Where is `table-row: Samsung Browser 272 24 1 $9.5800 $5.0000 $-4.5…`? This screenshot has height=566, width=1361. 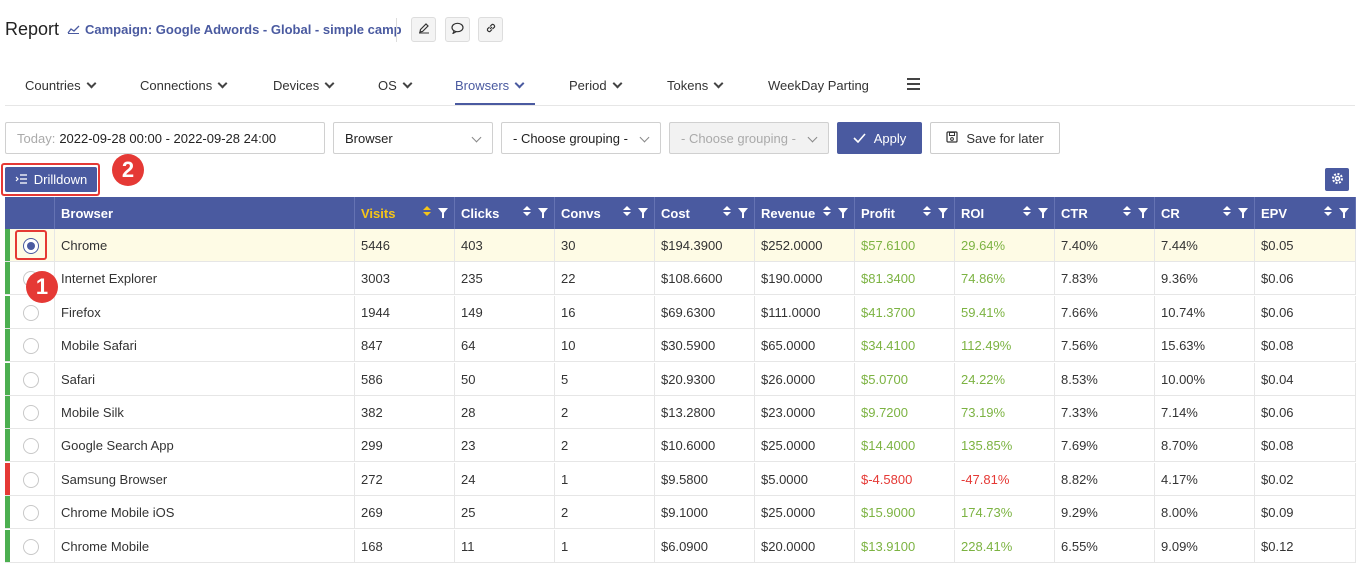
table-row: Samsung Browser 272 24 1 $9.5800 $5.0000 $-4.5… is located at coordinates (680, 479).